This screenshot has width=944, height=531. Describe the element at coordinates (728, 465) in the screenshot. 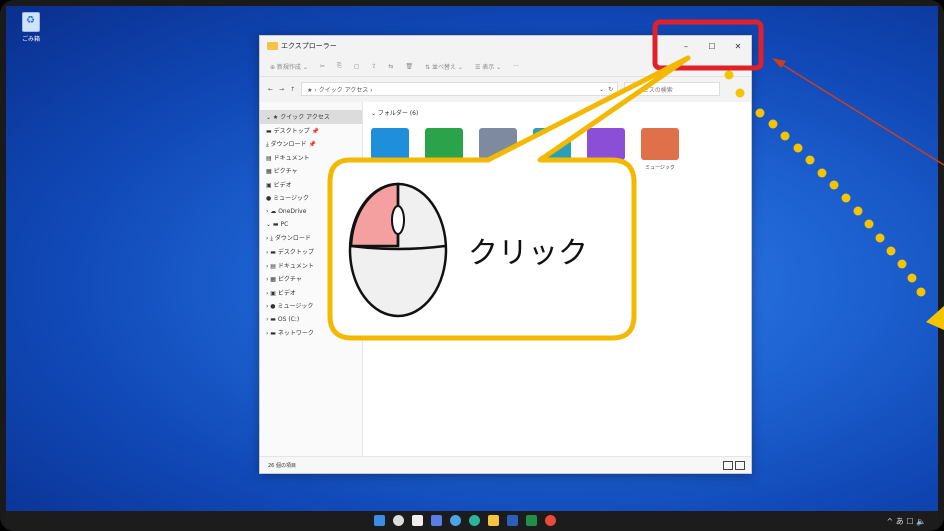

I see `details-view-icon` at that location.